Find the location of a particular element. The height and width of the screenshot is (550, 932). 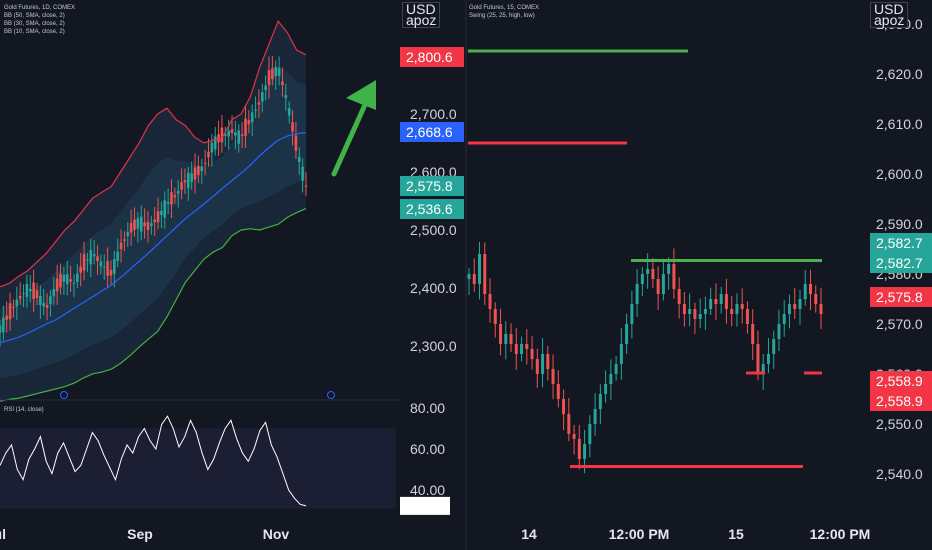

legend-symbol-15m: Gold Futures, 15, COMEX is located at coordinates (504, 8).